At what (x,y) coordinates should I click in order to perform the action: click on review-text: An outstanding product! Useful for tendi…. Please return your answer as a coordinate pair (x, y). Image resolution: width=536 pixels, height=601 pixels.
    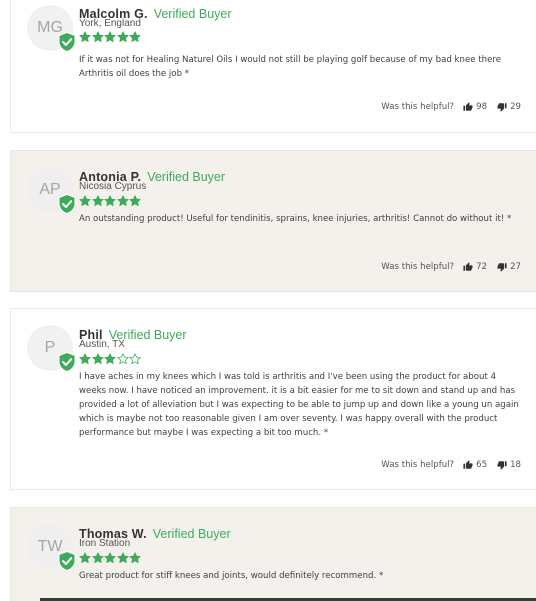
    Looking at the image, I should click on (295, 219).